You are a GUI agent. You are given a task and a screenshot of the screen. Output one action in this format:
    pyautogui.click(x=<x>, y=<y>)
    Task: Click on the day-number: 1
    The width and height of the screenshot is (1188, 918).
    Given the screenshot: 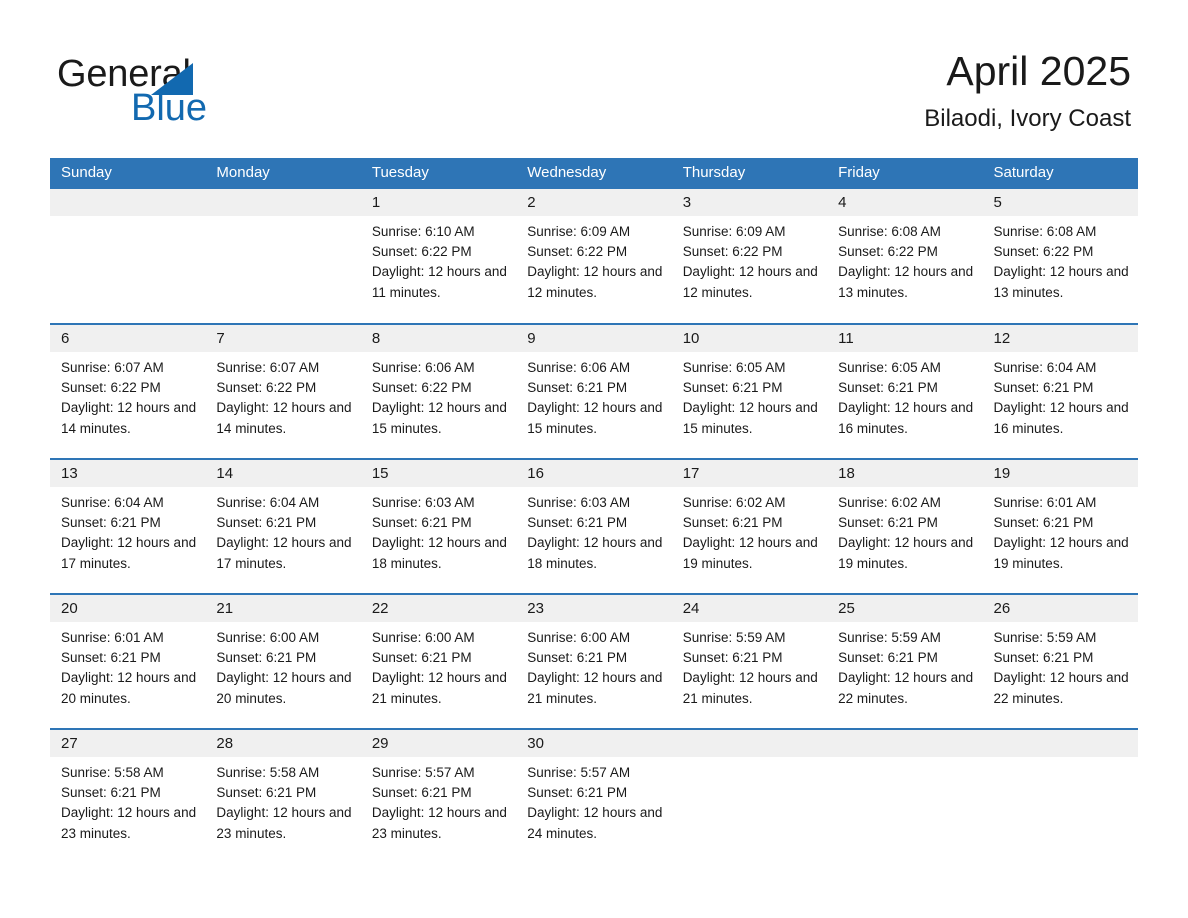 What is the action you would take?
    pyautogui.click(x=438, y=202)
    